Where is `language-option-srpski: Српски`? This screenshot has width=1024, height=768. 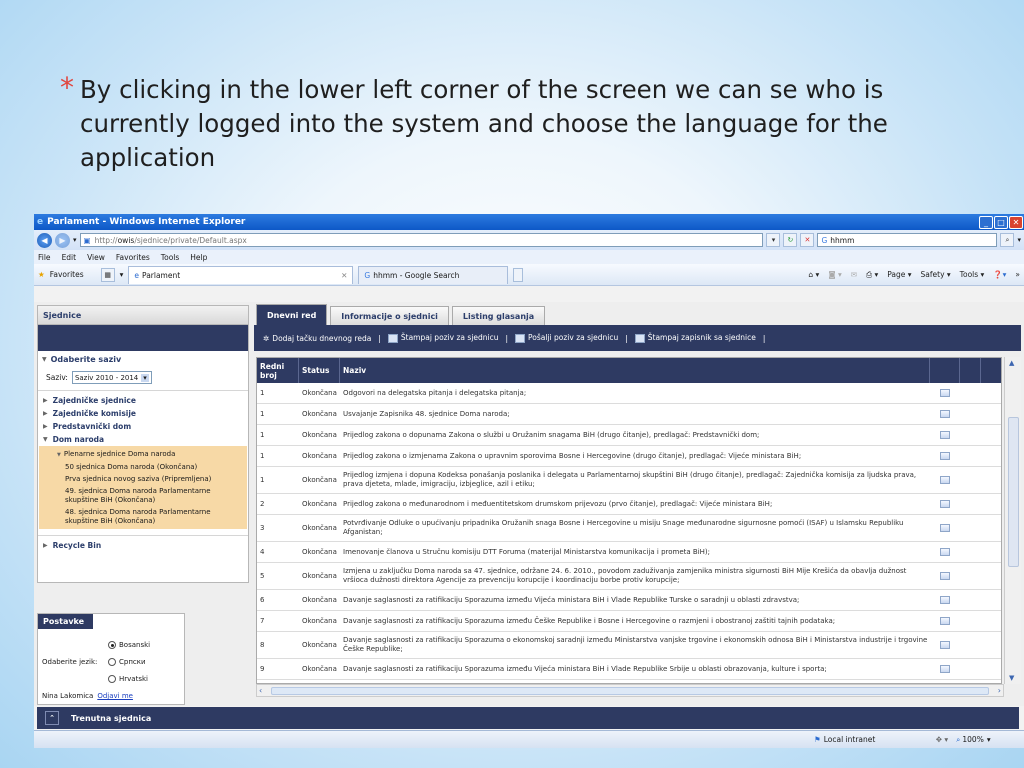 language-option-srpski: Српски is located at coordinates (127, 662).